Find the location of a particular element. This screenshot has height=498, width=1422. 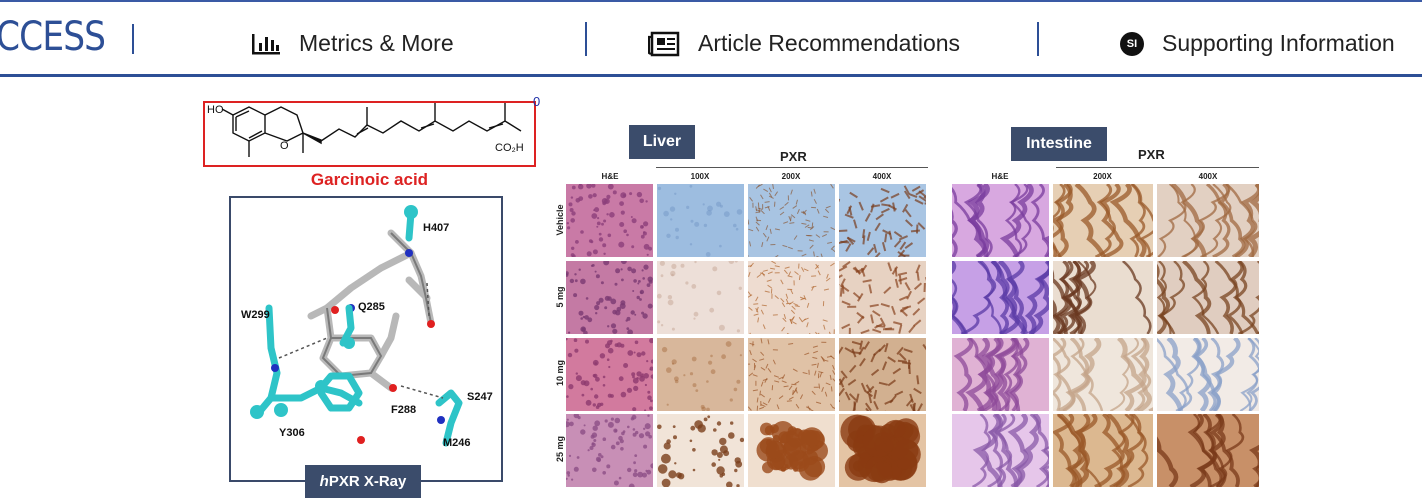

chemical-structure: HO O CO₂H is located at coordinates (369, 134).